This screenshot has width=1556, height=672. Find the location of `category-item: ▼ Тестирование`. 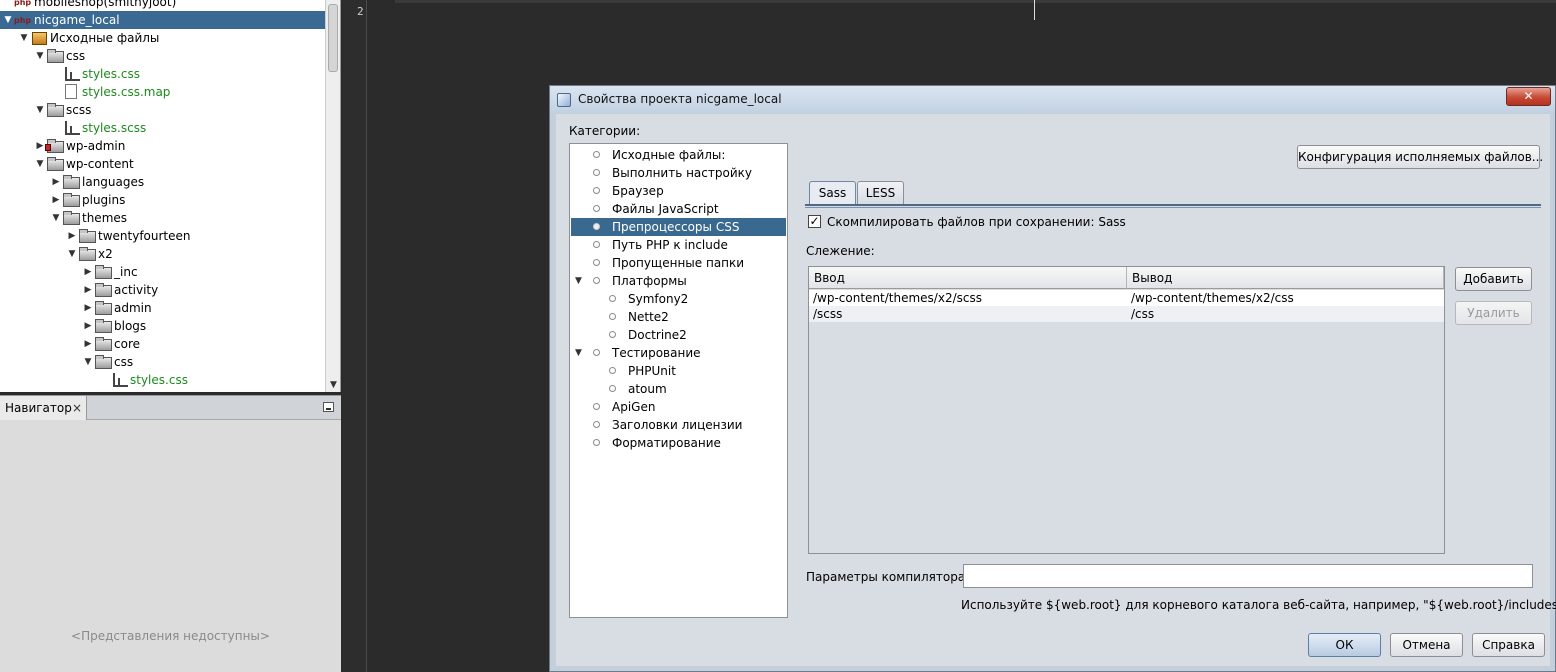

category-item: ▼ Тестирование is located at coordinates (678, 353).